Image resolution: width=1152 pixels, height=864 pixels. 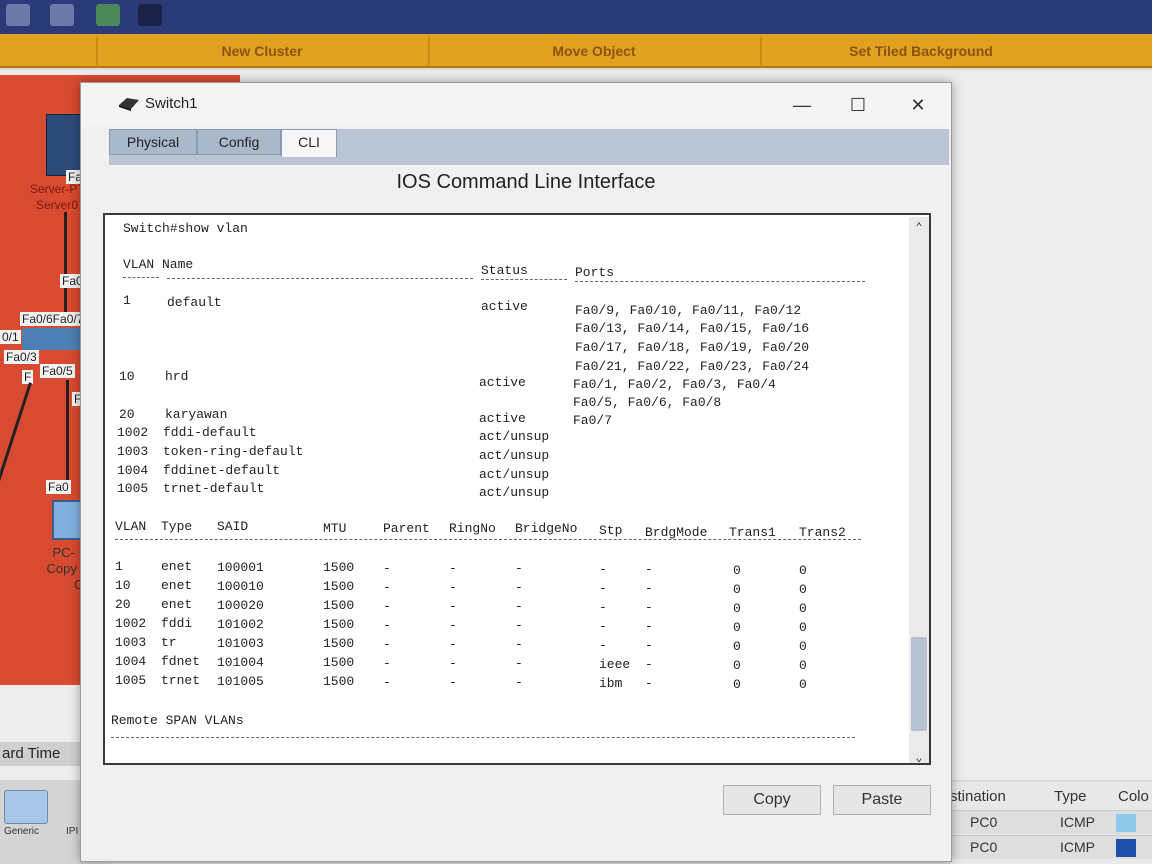 What do you see at coordinates (131, 642) in the screenshot?
I see `detail-cell-vlan: 1003` at bounding box center [131, 642].